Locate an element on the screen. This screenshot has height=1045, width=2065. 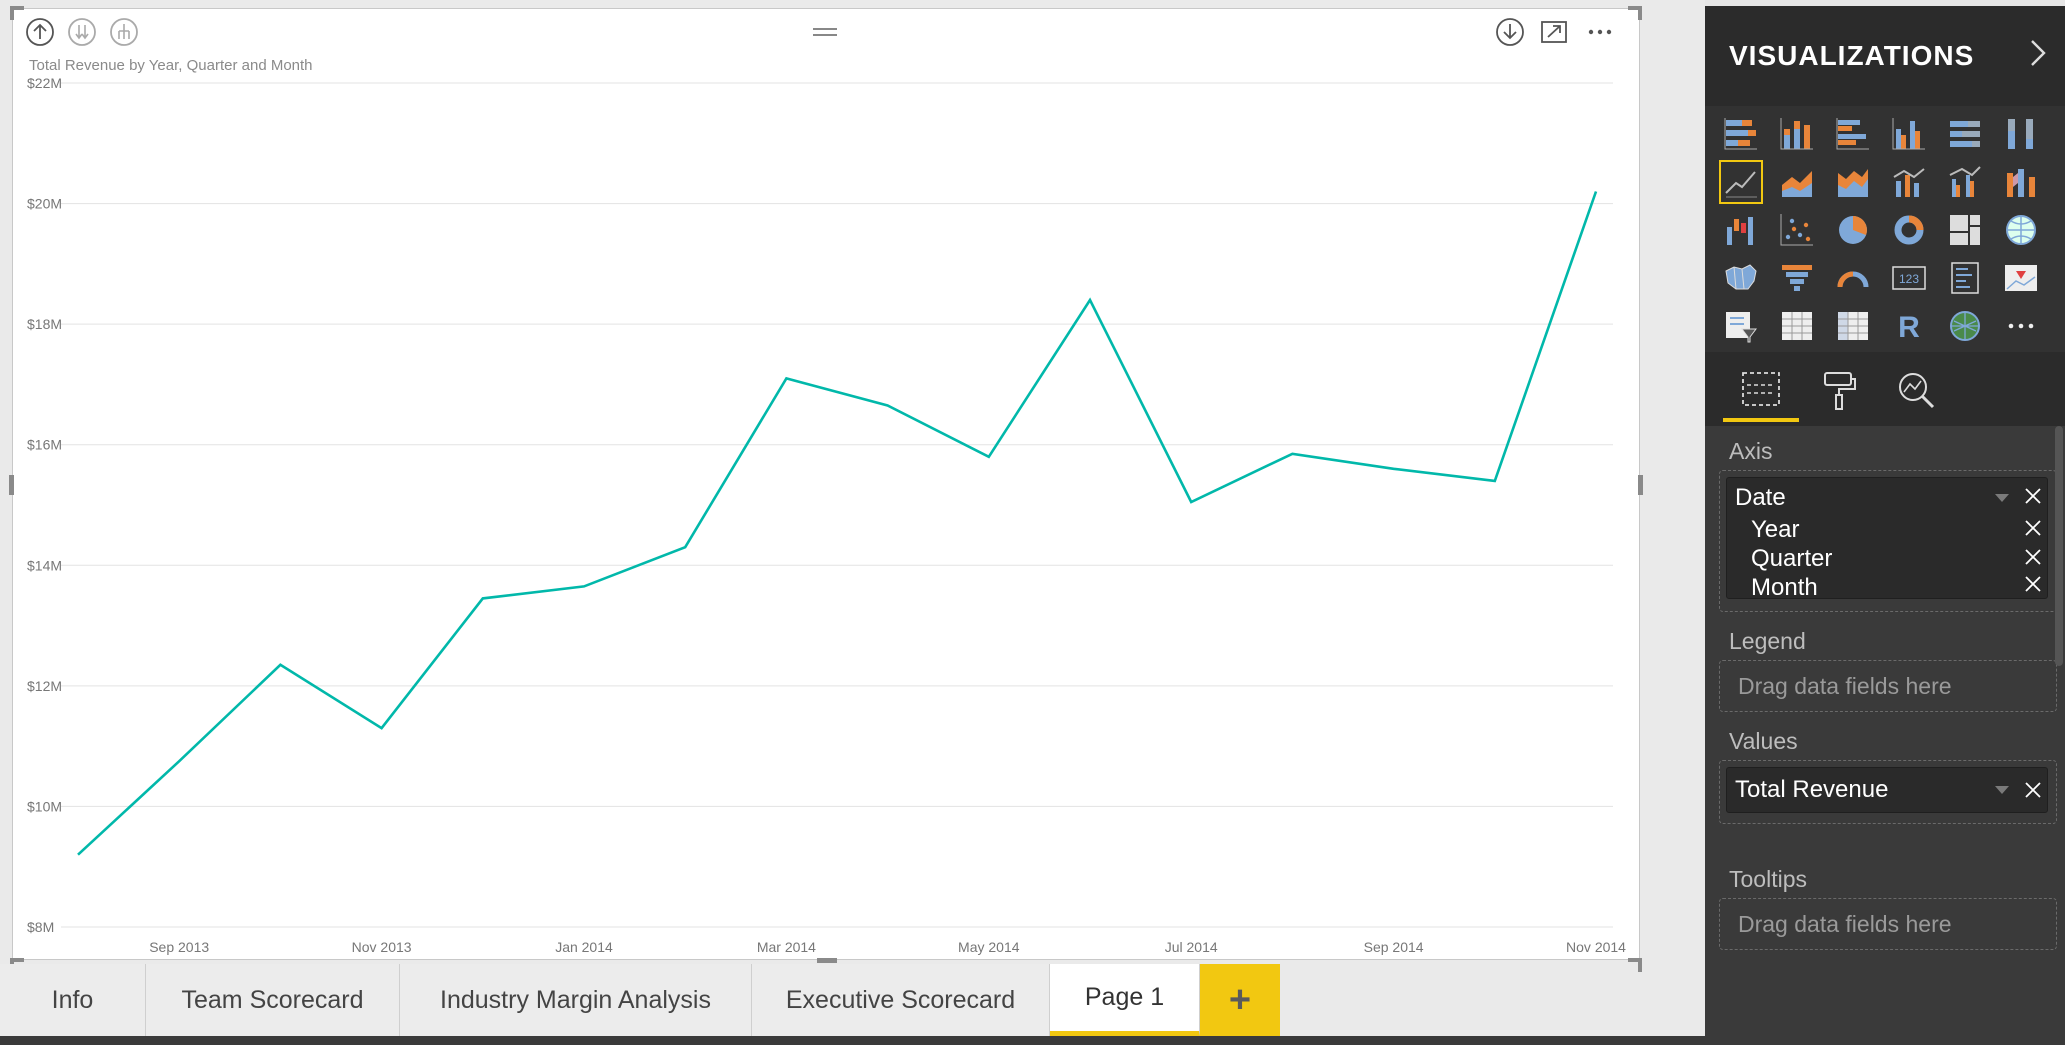
pane-header: VISUALIZATIONS is located at coordinates (1885, 56).